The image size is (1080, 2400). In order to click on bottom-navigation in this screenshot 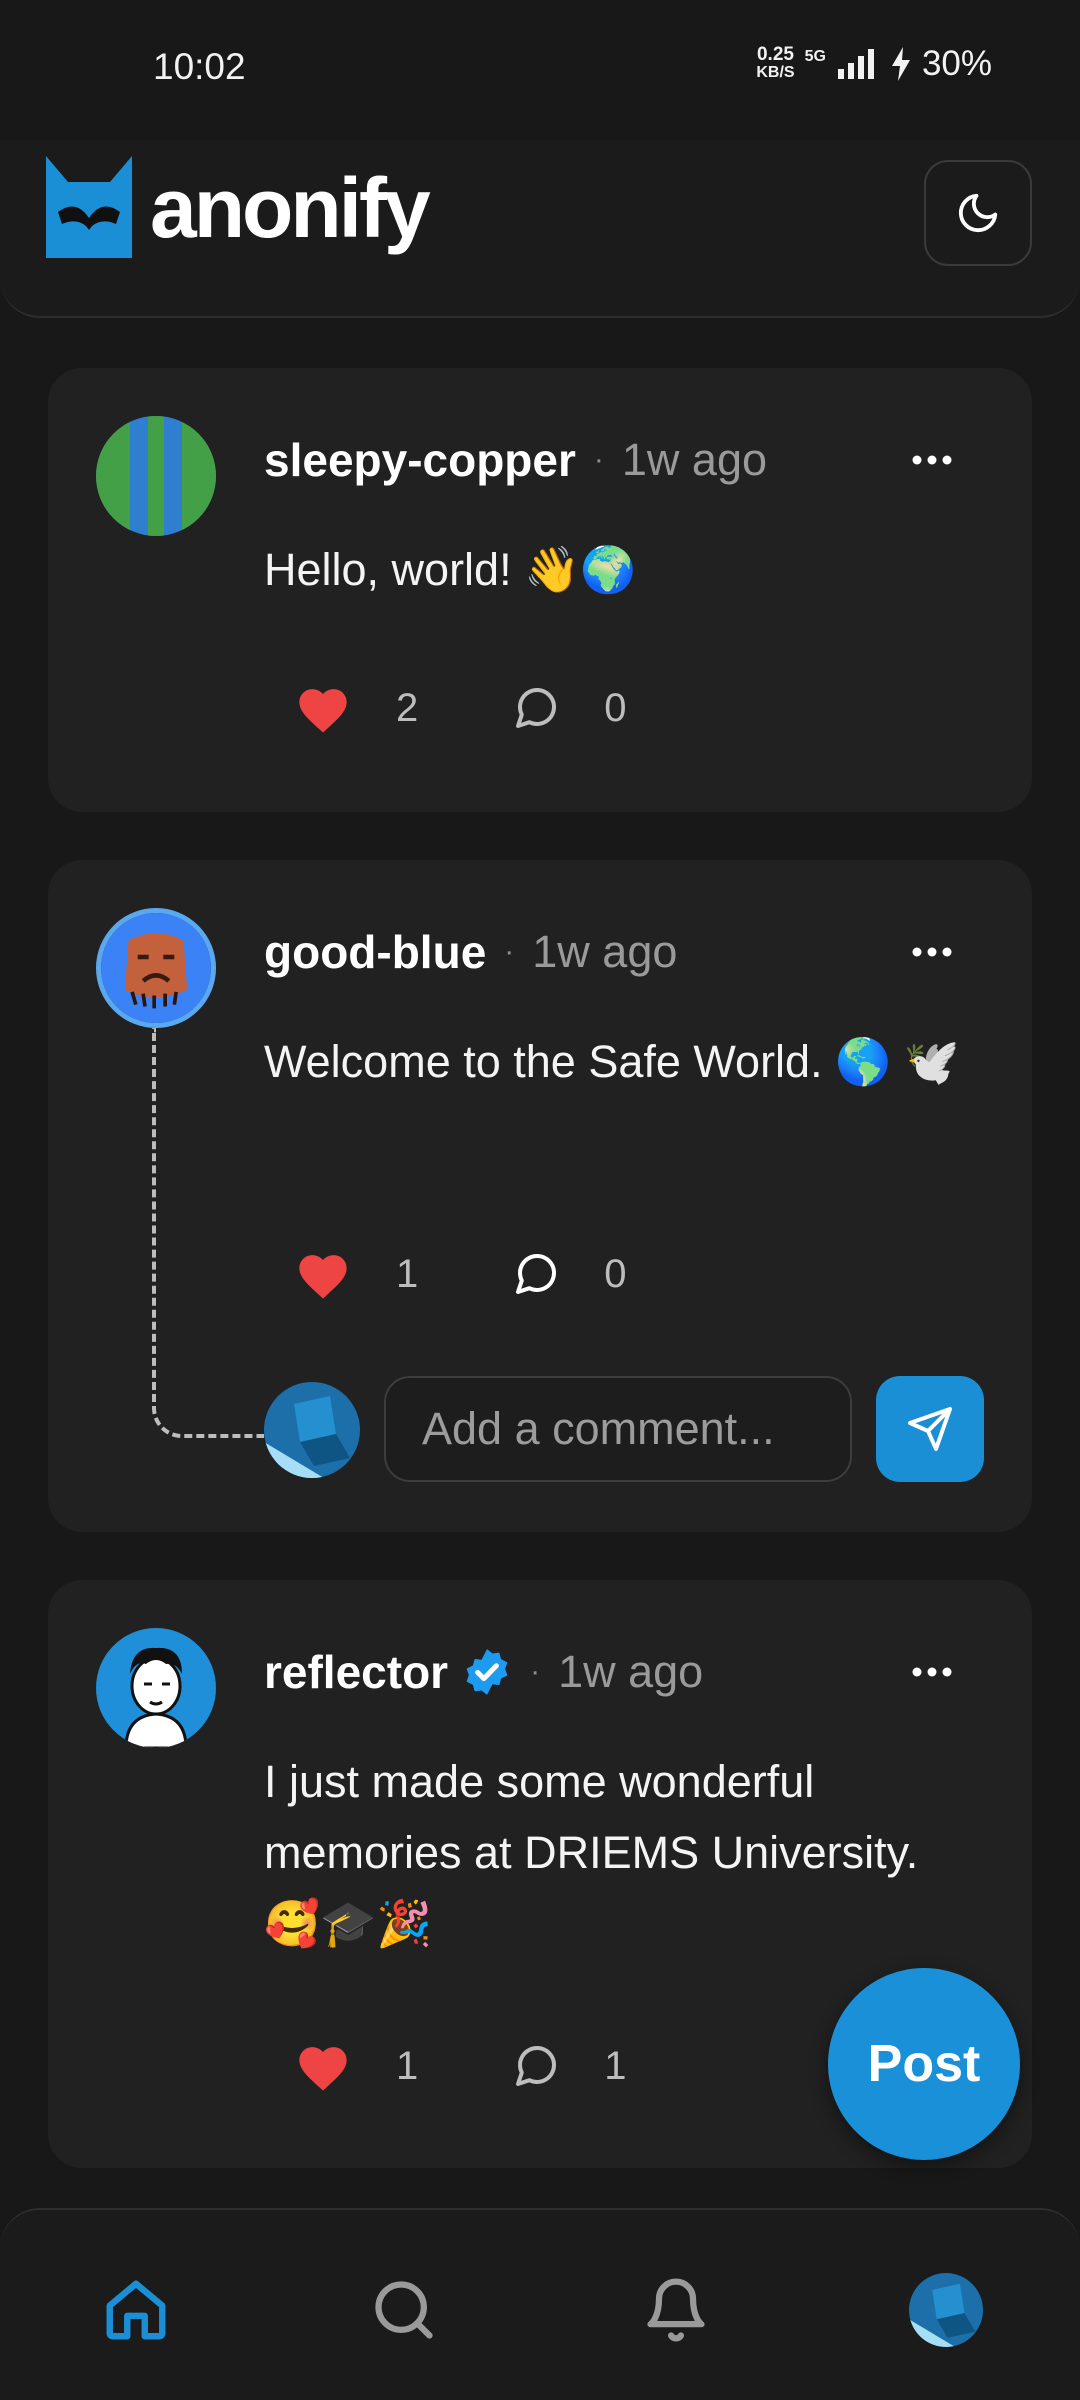, I will do `click(540, 2304)`.